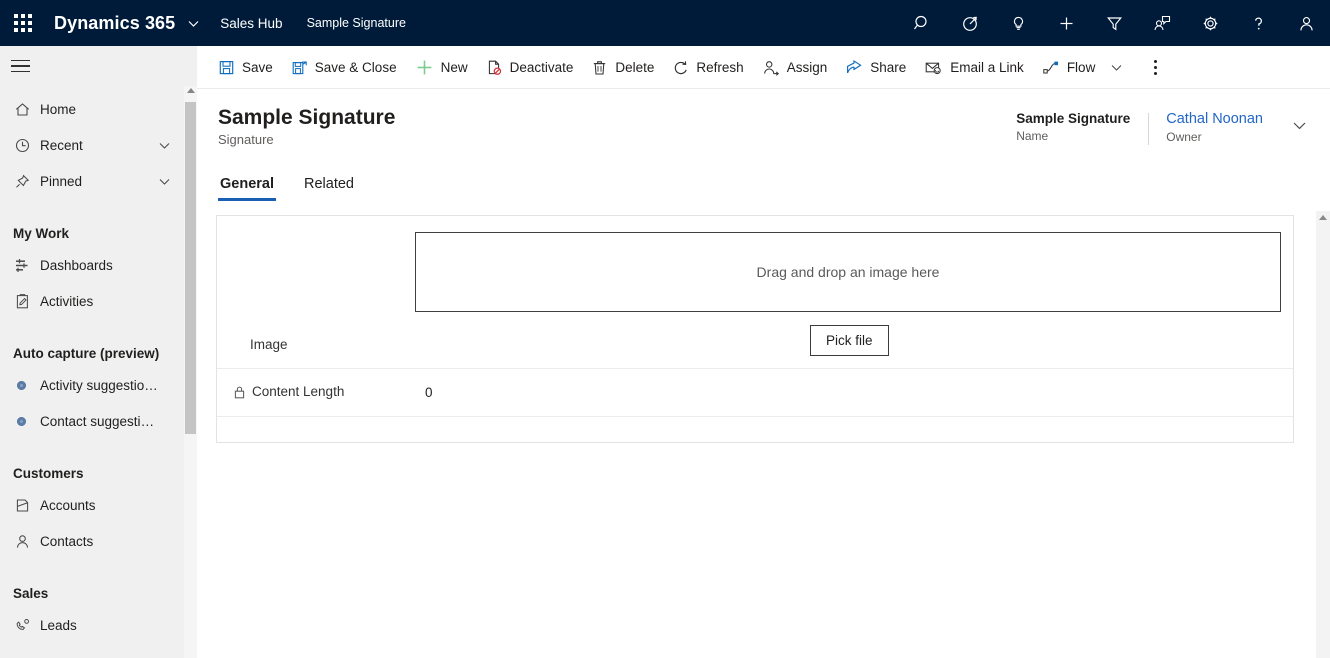  What do you see at coordinates (98, 109) in the screenshot?
I see `sidebar-item-home: Home` at bounding box center [98, 109].